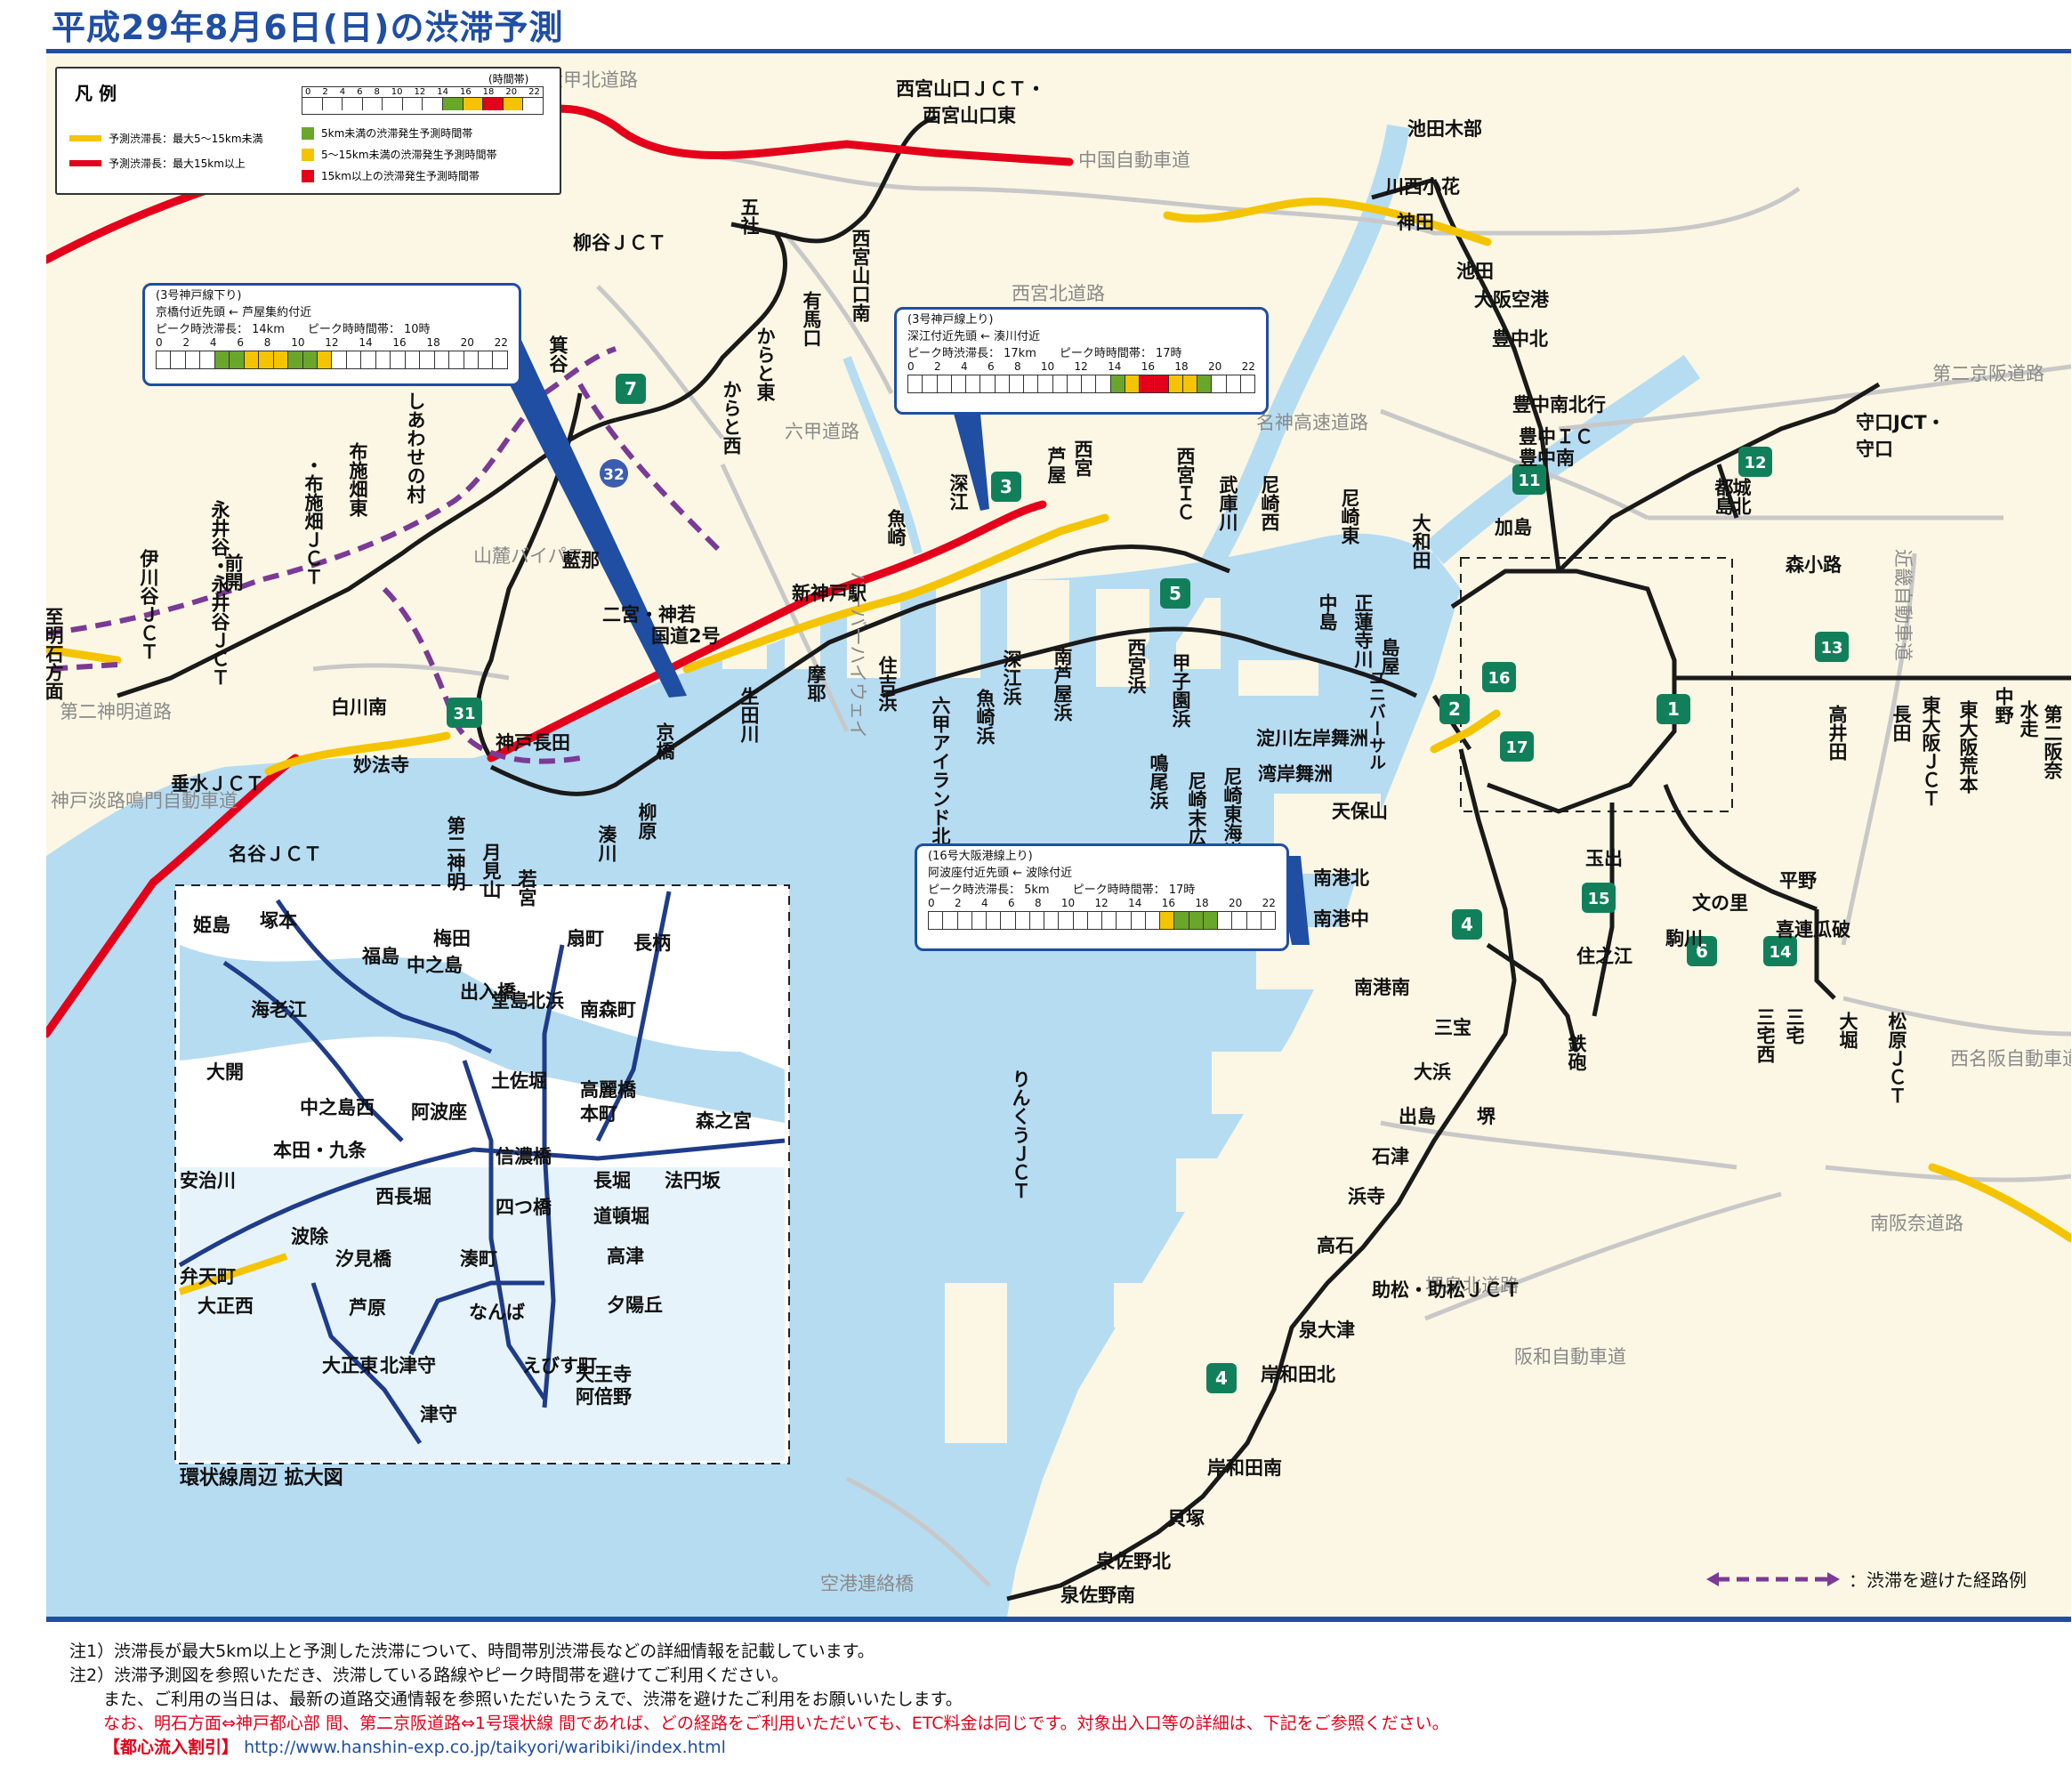 The height and width of the screenshot is (1783, 2072). I want to click on route-shield-16: 16, so click(1499, 677).